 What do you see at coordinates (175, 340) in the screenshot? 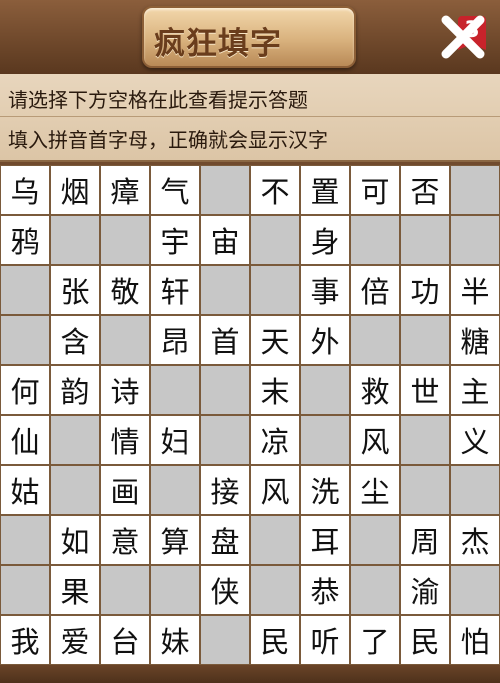
I see `grid-cell: 昂` at bounding box center [175, 340].